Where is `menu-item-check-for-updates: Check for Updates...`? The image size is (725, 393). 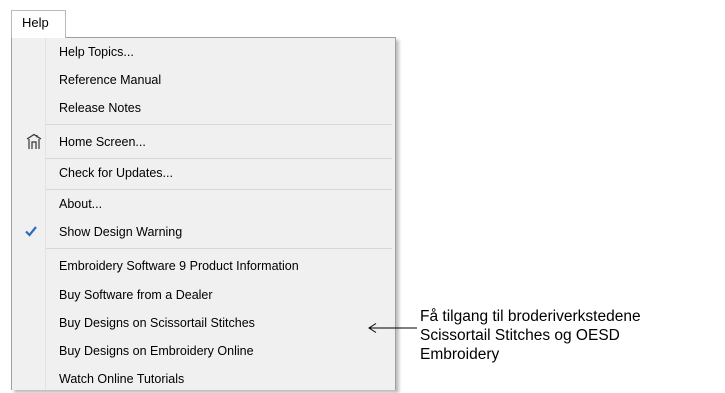
menu-item-check-for-updates: Check for Updates... is located at coordinates (203, 173).